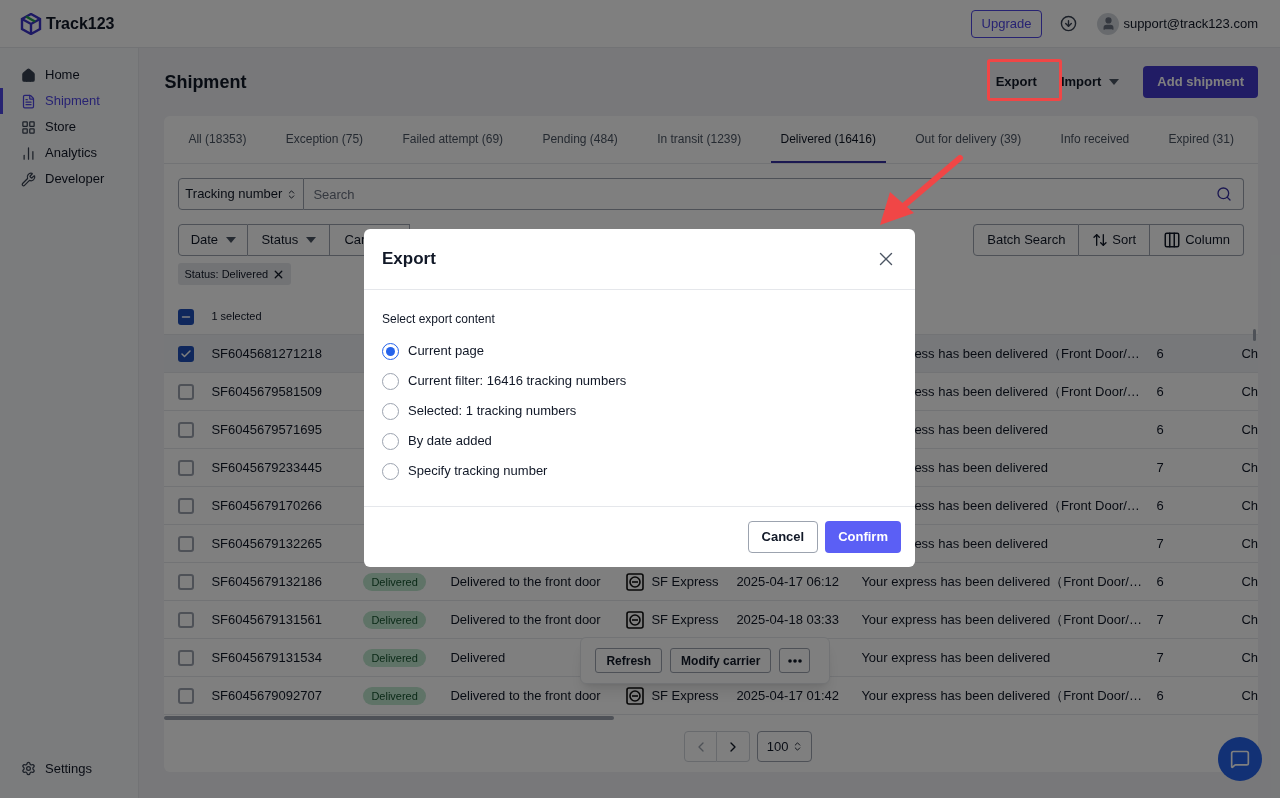  Describe the element at coordinates (80, 23) in the screenshot. I see `logo-text: Track123` at that location.